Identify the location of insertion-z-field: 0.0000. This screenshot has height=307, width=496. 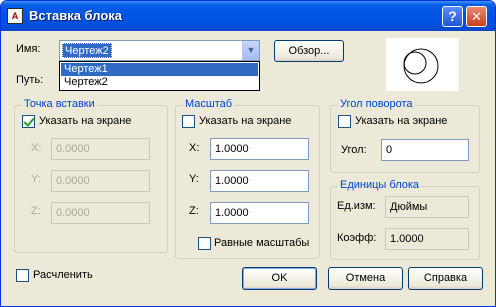
(100, 213).